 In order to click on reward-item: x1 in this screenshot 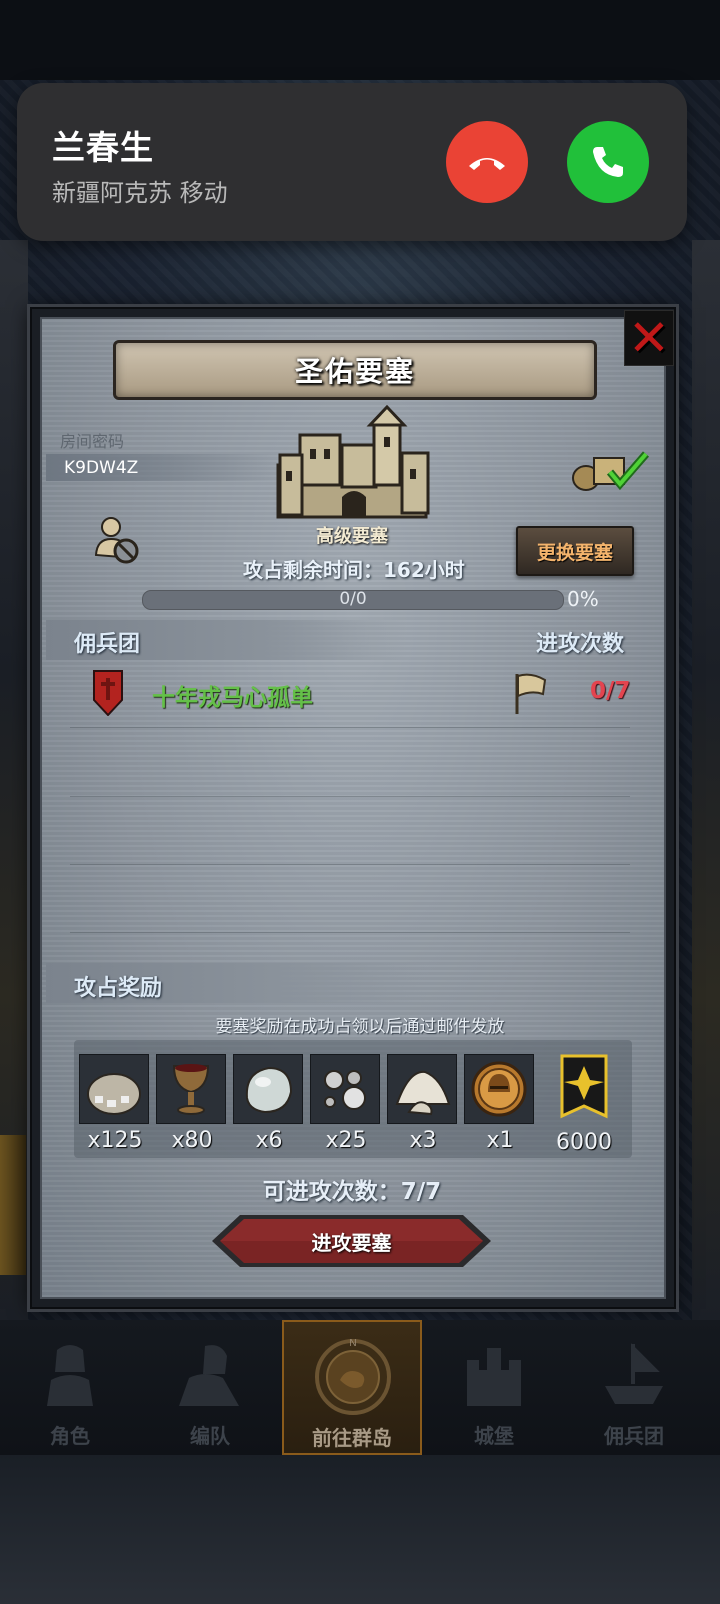, I will do `click(500, 1103)`.